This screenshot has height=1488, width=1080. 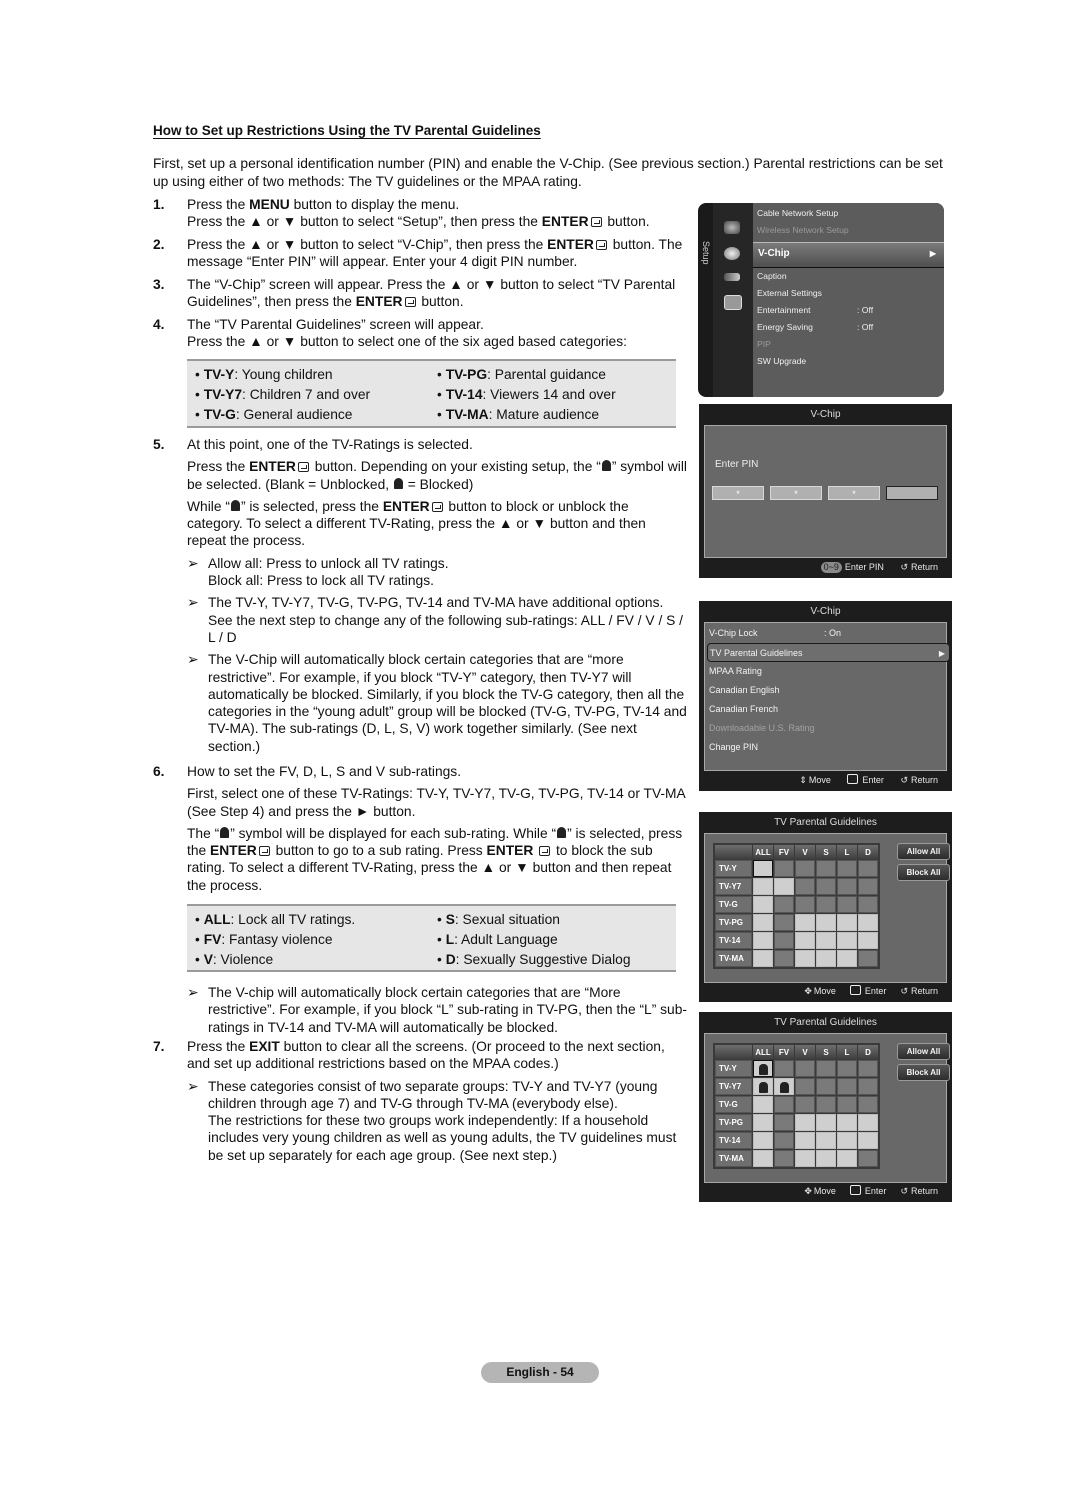 I want to click on menu-item-caption: Caption, so click(x=847, y=276).